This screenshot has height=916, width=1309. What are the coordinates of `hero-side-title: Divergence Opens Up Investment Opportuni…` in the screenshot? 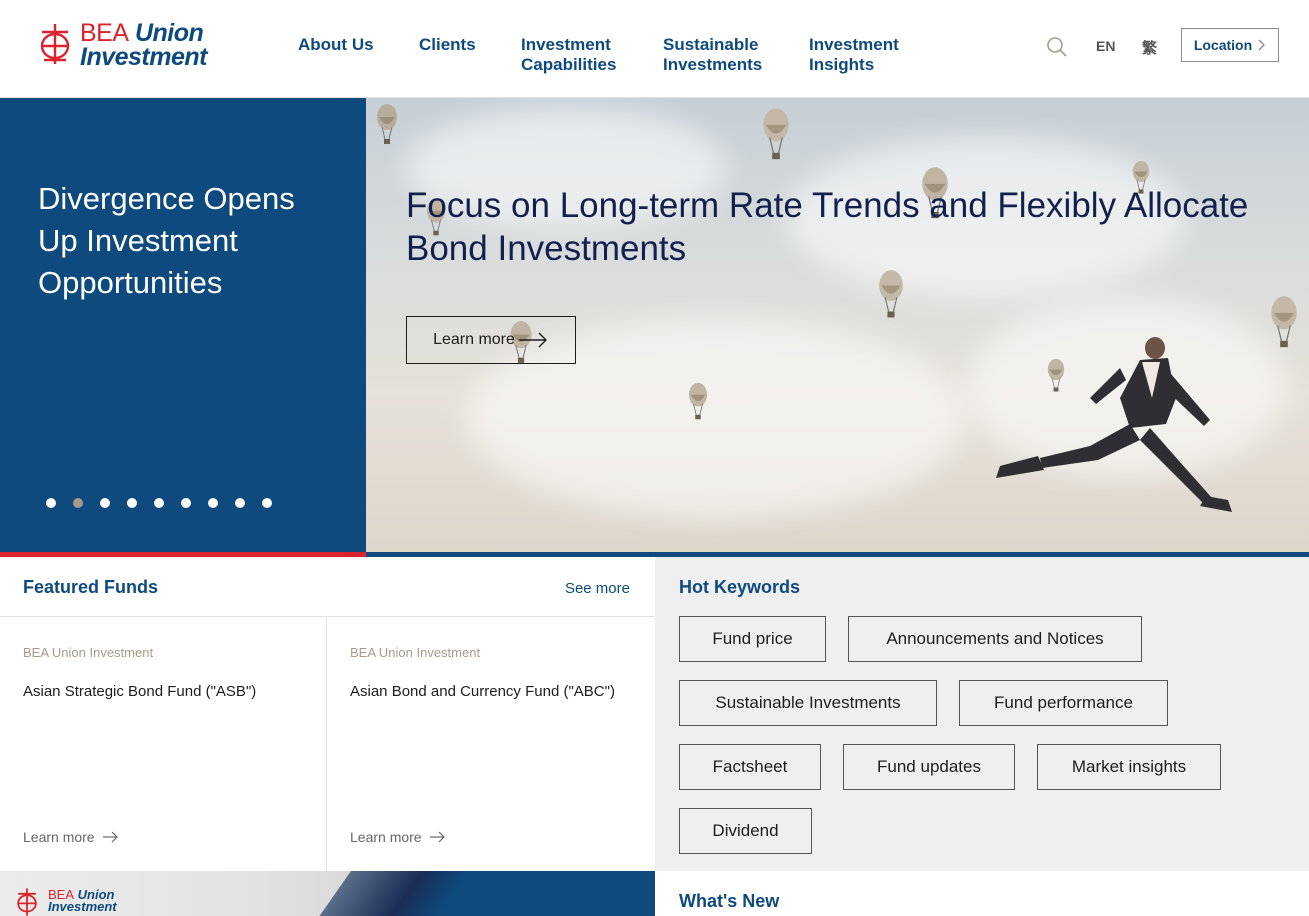 It's located at (188, 241).